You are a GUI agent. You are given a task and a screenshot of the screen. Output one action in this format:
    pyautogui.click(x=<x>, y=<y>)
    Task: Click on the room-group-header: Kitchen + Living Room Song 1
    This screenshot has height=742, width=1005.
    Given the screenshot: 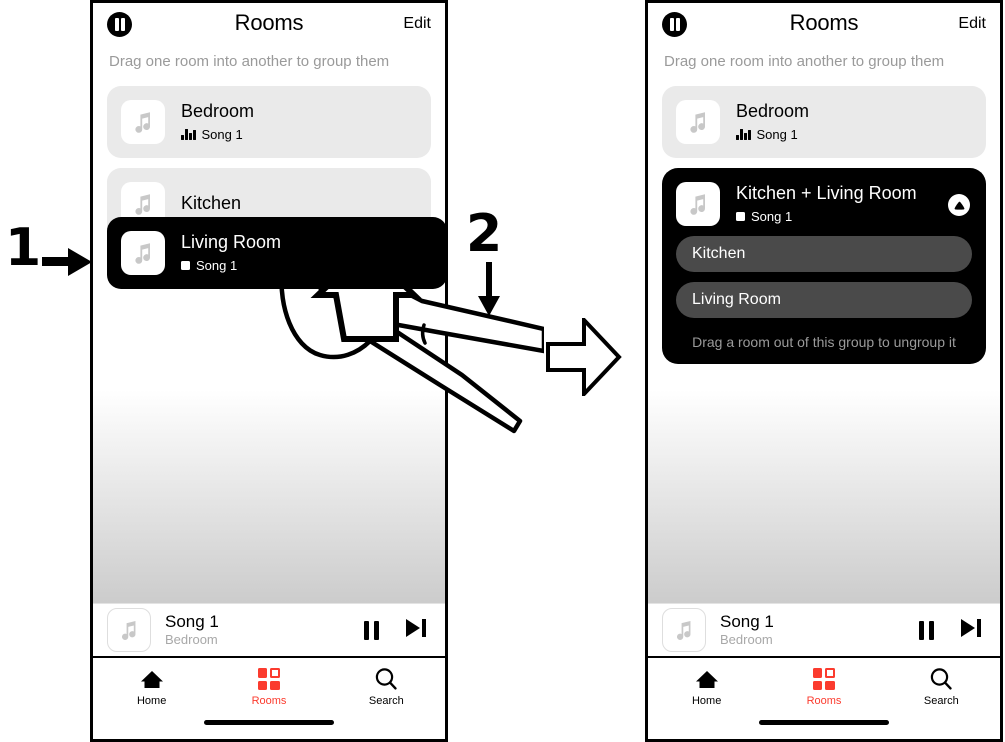 What is the action you would take?
    pyautogui.click(x=824, y=204)
    